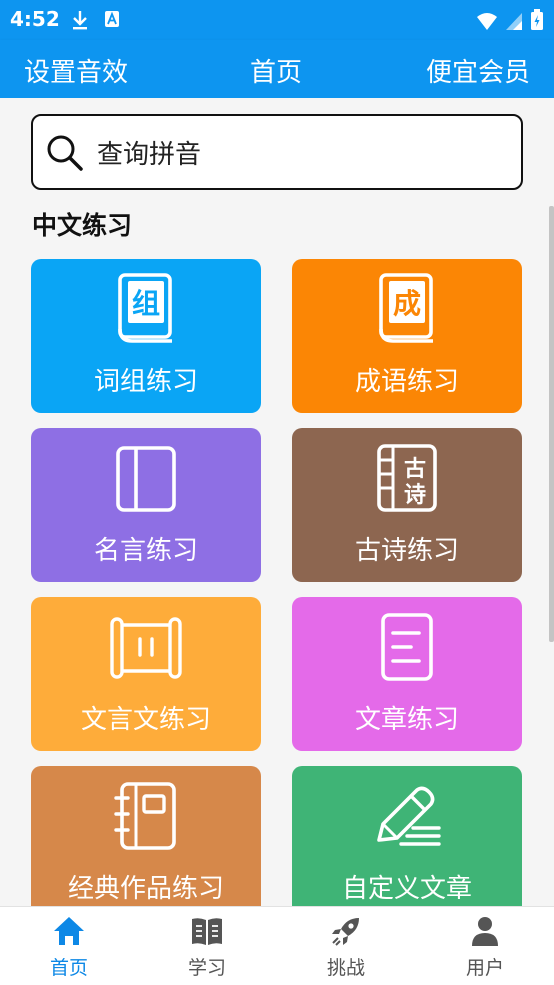  Describe the element at coordinates (406, 382) in the screenshot. I see `card-label: 成语练习` at that location.